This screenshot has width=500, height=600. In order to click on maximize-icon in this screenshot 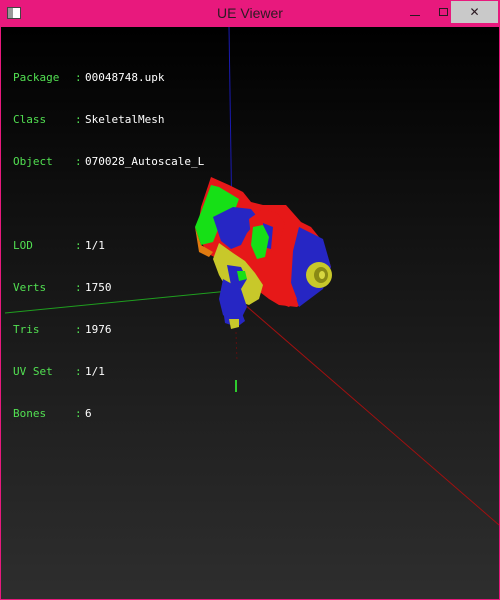, I will do `click(443, 12)`.